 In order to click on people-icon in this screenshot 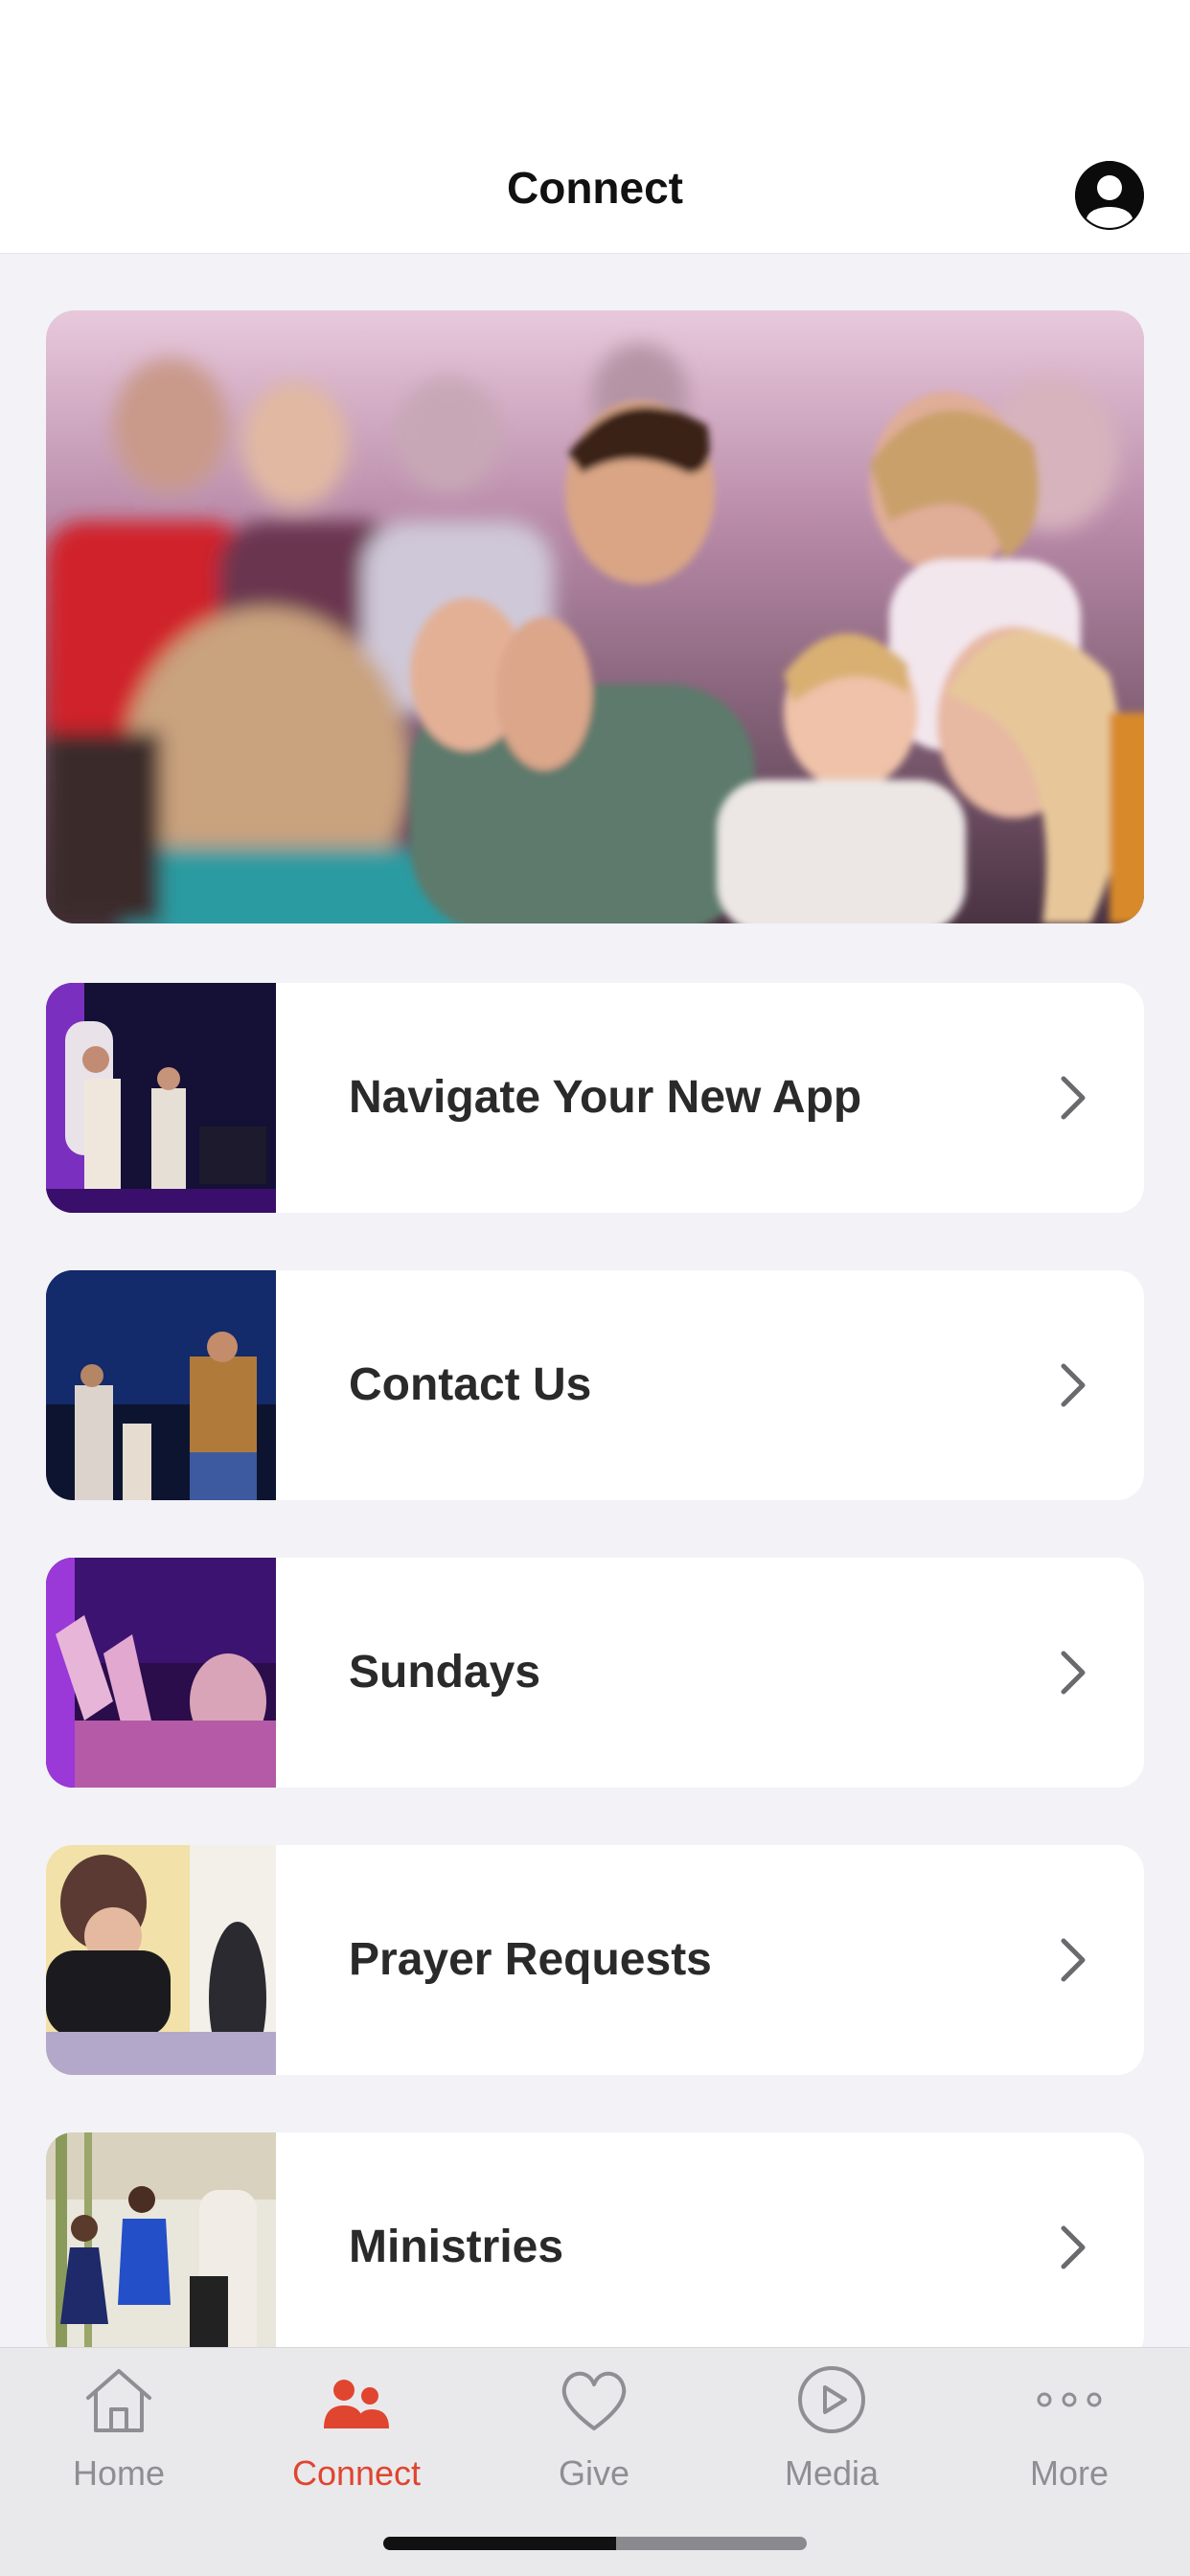, I will do `click(357, 2404)`.